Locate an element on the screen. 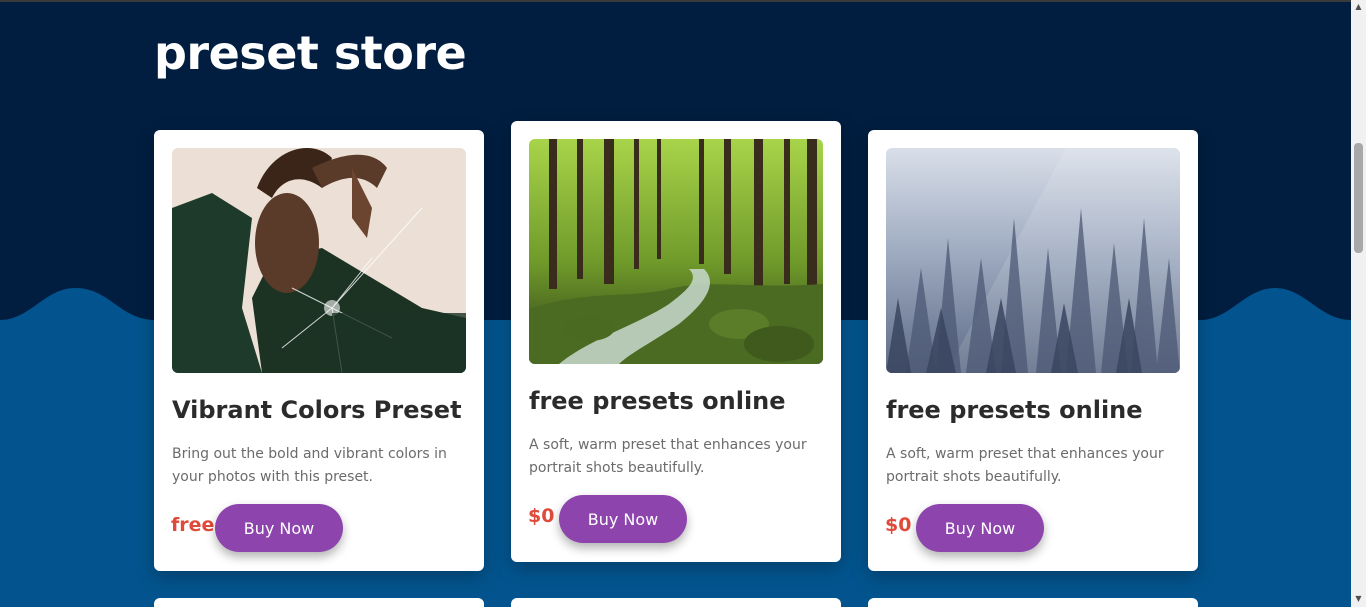  card-title: Vibrant Colors Preset is located at coordinates (317, 410).